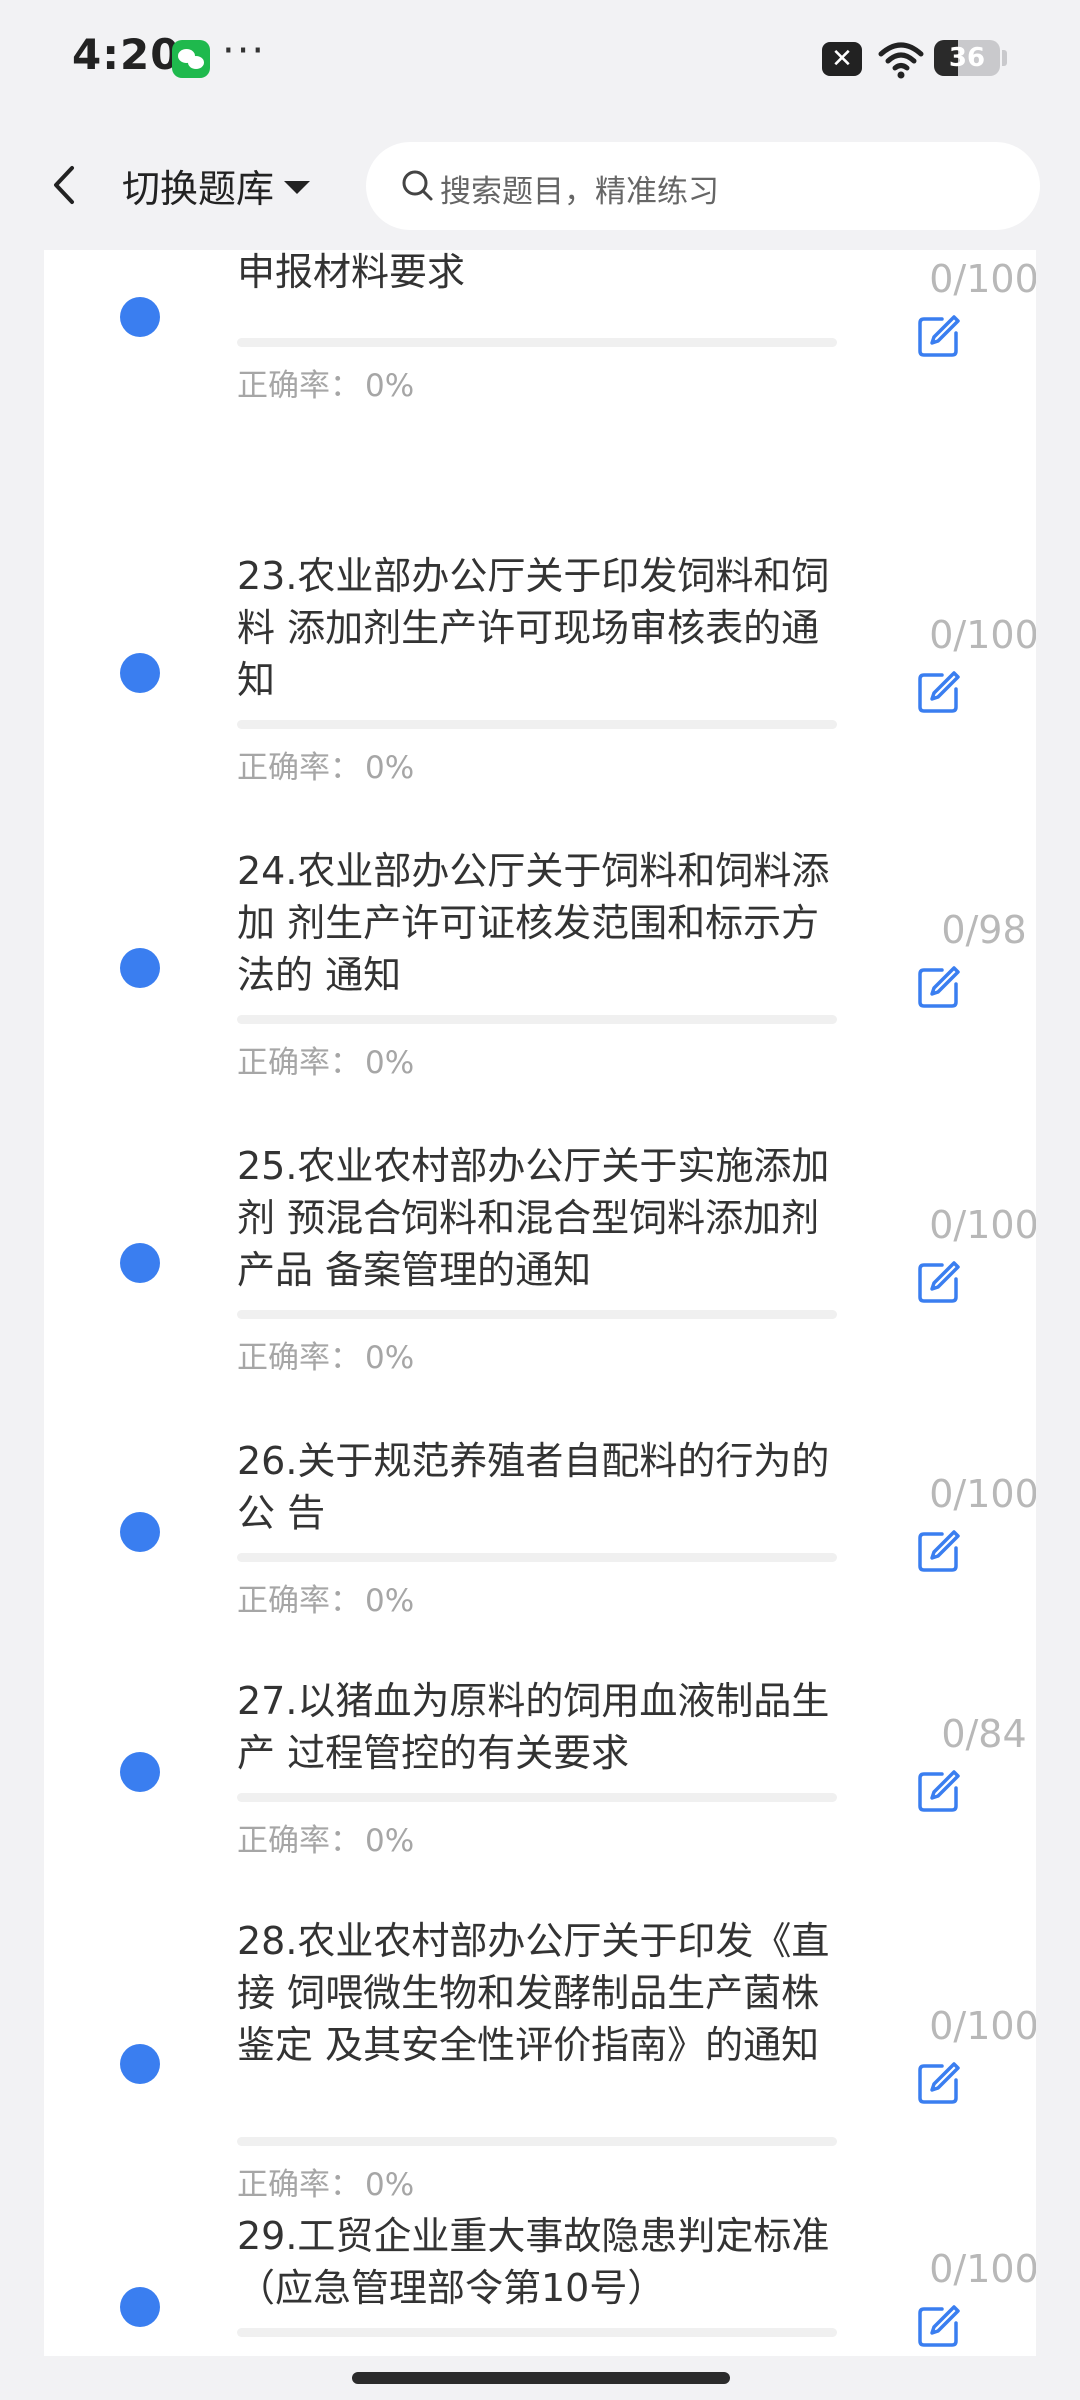  I want to click on list-item: 27.以猪血为原料的饲用血液制品生产 过程管控的有关要求正确率： 0% 0/84, so click(540, 1745).